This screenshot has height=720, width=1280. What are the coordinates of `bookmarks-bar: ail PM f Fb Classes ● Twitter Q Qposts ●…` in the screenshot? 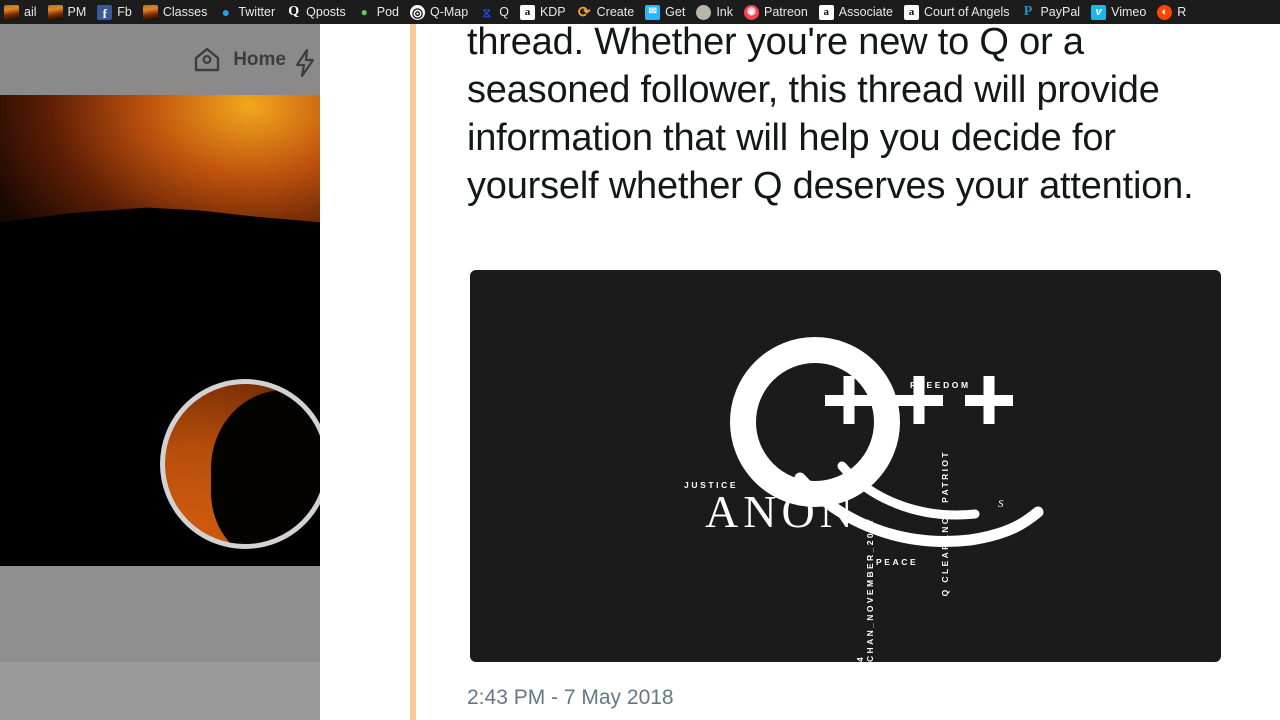 It's located at (640, 12).